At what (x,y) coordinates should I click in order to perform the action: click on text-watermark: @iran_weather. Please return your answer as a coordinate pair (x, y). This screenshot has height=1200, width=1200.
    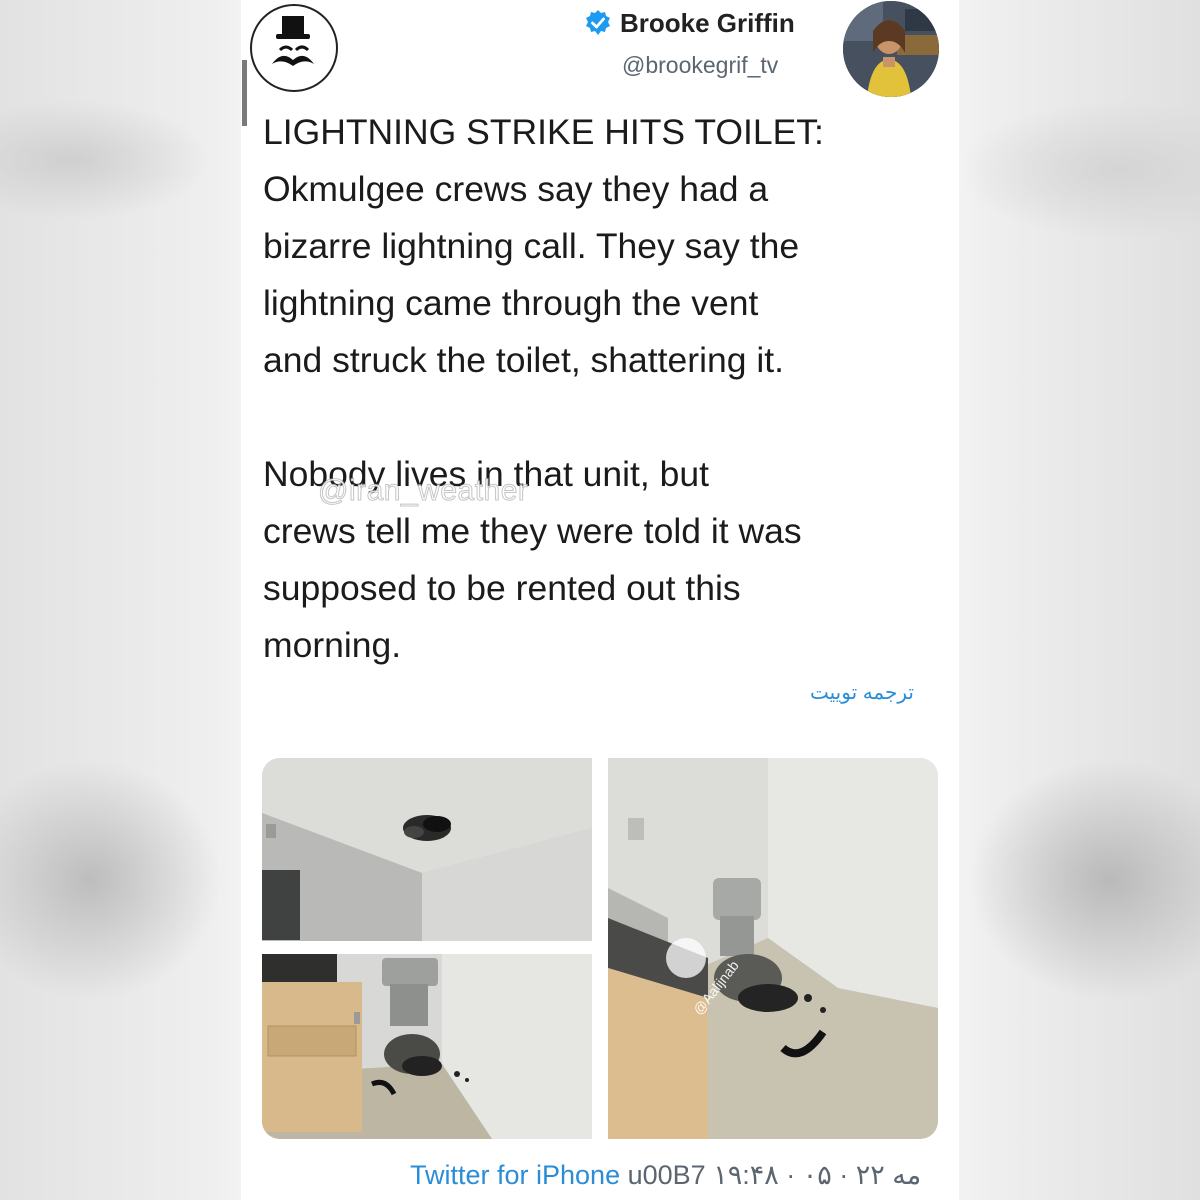
    Looking at the image, I should click on (423, 491).